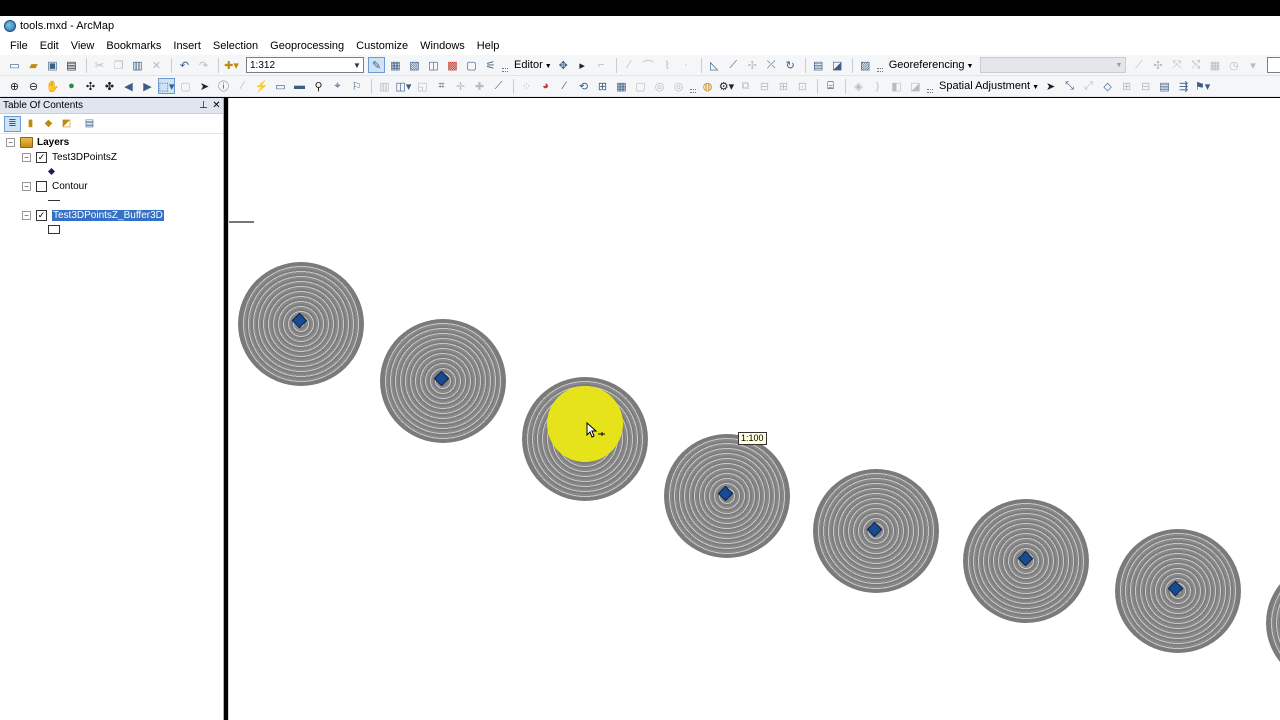 The height and width of the screenshot is (720, 1280). Describe the element at coordinates (414, 65) in the screenshot. I see `catalog-icon: ▧` at that location.